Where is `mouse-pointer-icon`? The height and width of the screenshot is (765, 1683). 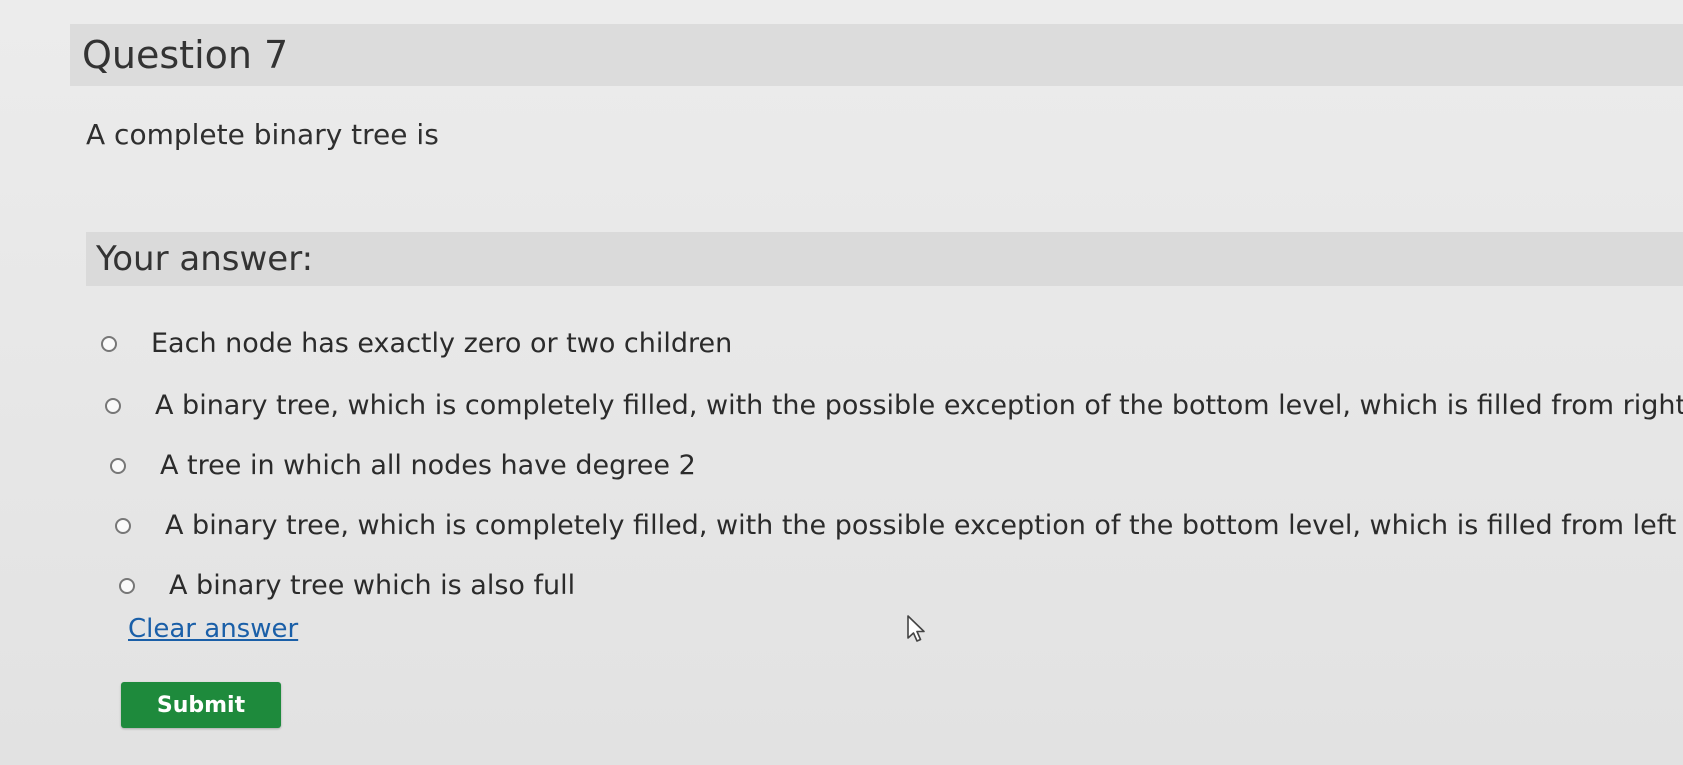
mouse-pointer-icon is located at coordinates (916, 628).